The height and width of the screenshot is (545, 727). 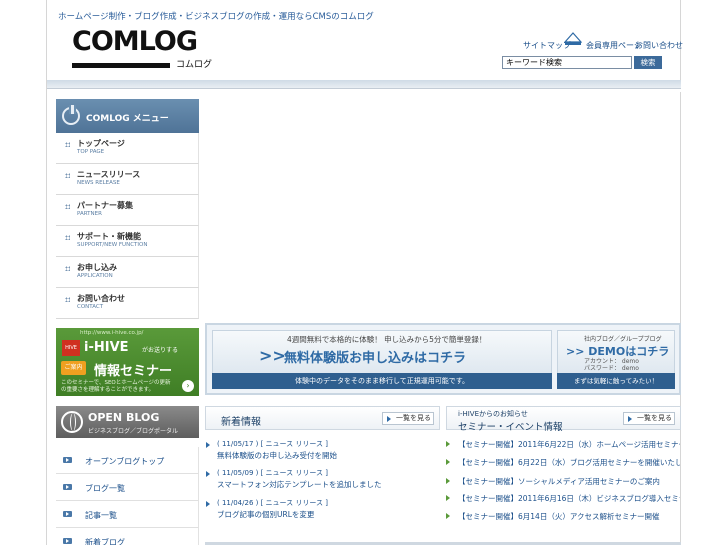 I want to click on banner-headline: 情報セミナー, so click(x=133, y=371).